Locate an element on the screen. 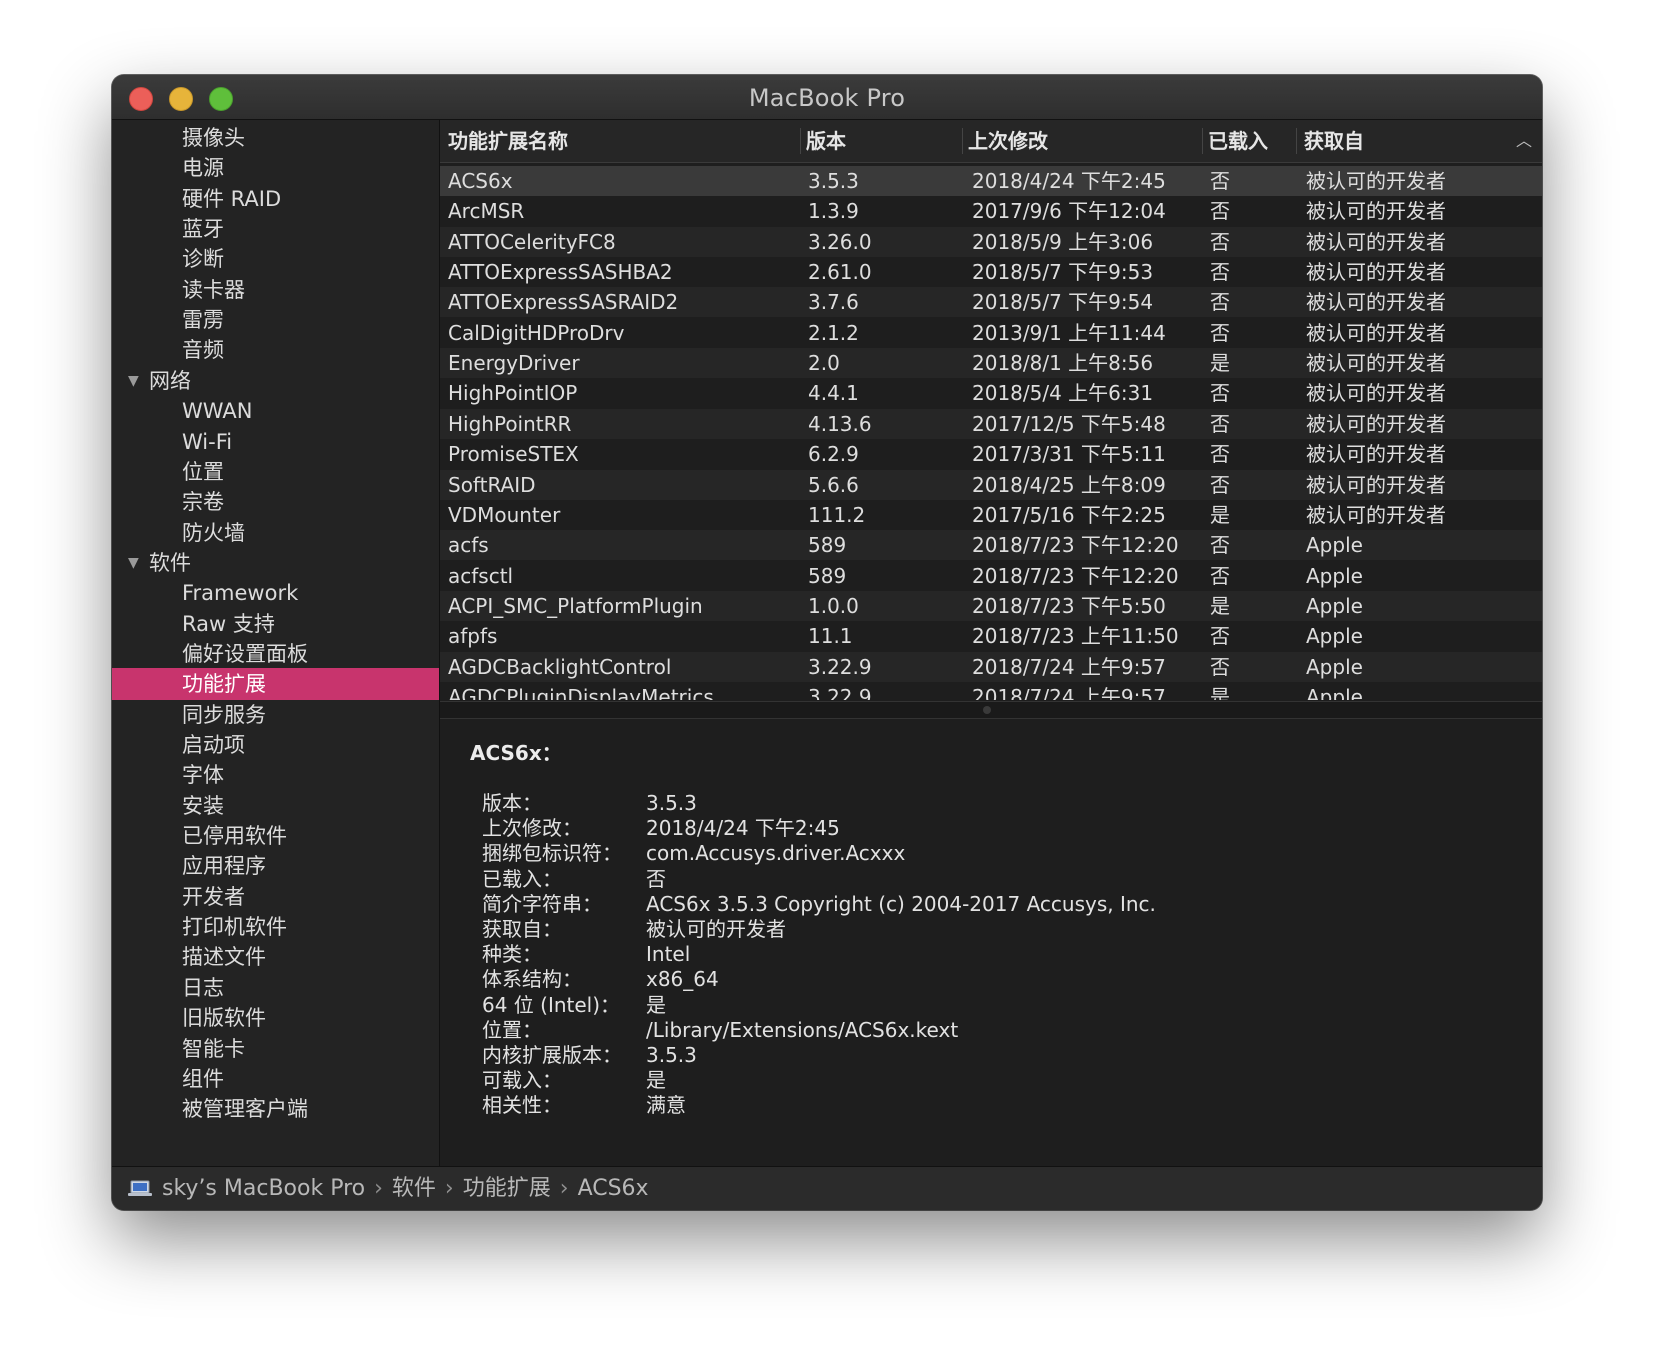 Image resolution: width=1654 pixels, height=1358 pixels. property-row: 获取自： 被认可的开发者 is located at coordinates (1002, 929).